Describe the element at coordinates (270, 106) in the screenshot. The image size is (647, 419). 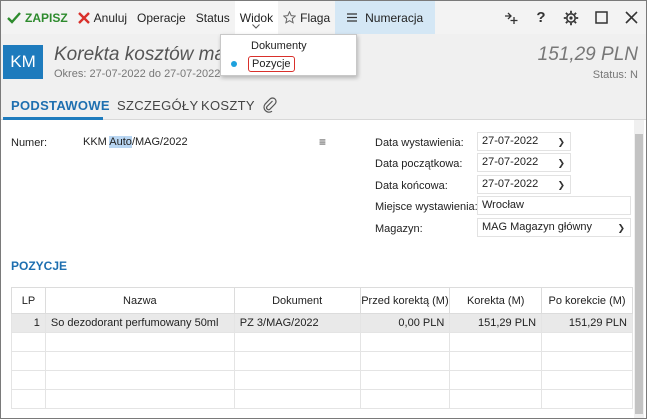
I see `paperclip-icon` at that location.